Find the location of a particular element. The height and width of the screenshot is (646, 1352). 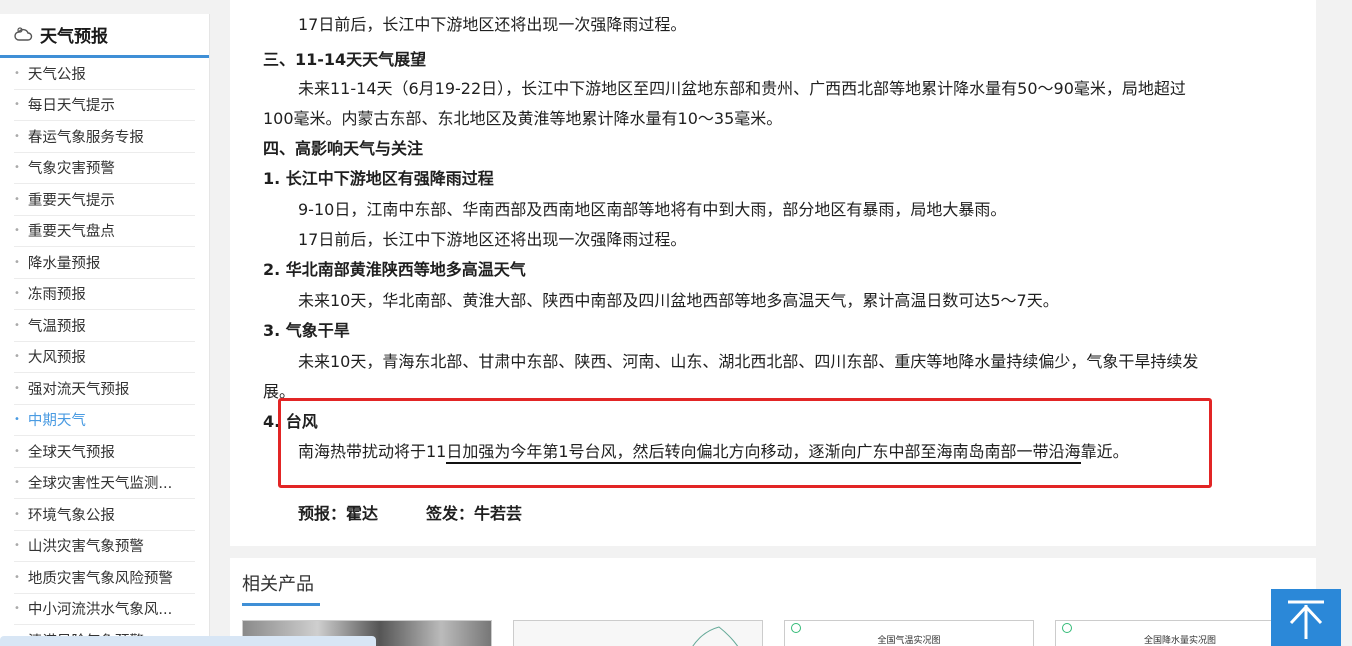

section-heading-4: 四、高影响天气与关注 is located at coordinates (343, 148).